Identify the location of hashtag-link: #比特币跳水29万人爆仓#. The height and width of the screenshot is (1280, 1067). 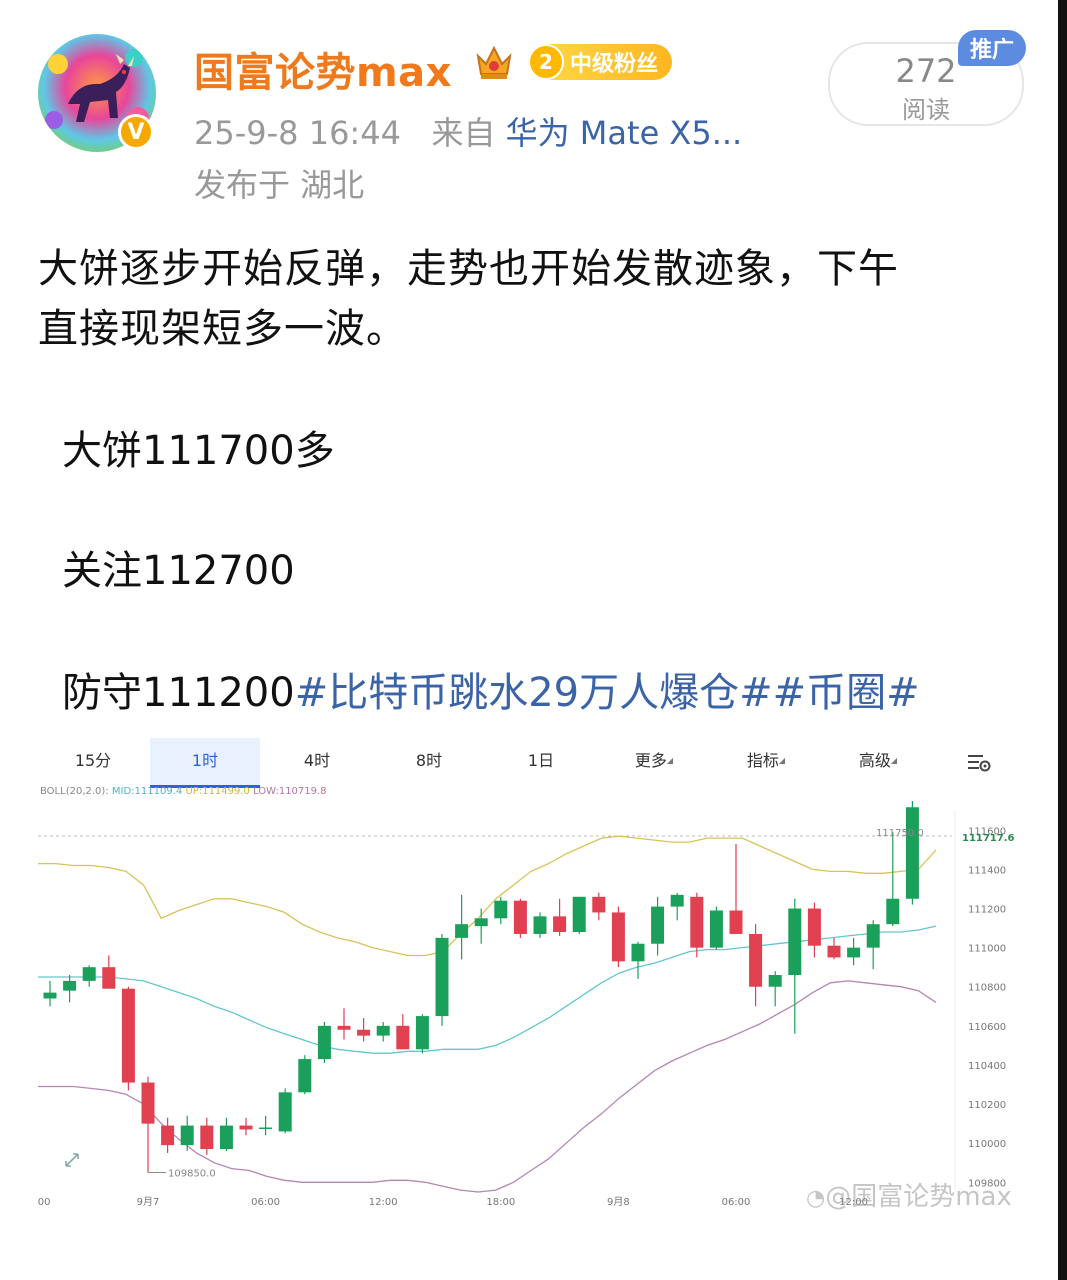
(534, 693).